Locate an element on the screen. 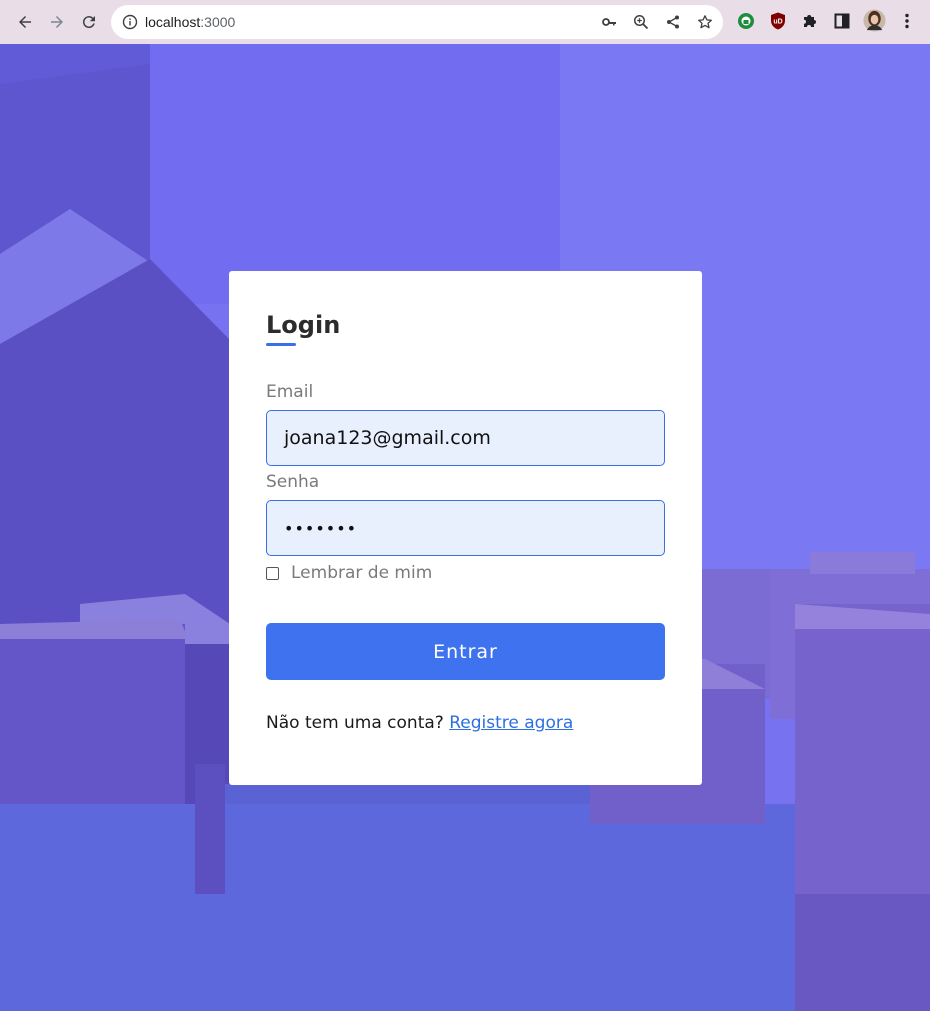 The height and width of the screenshot is (1011, 930). signup-link: Registre agora is located at coordinates (511, 723).